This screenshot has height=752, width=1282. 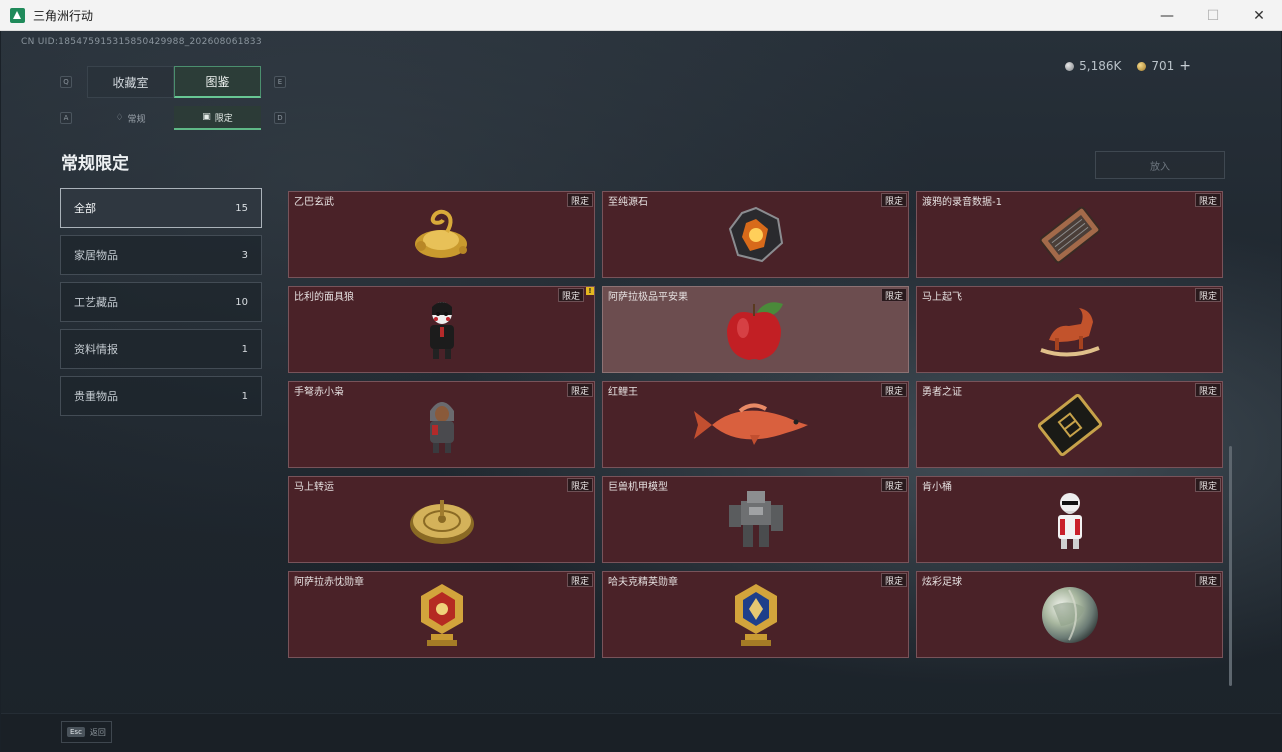 I want to click on footer-bar, so click(x=641, y=732).